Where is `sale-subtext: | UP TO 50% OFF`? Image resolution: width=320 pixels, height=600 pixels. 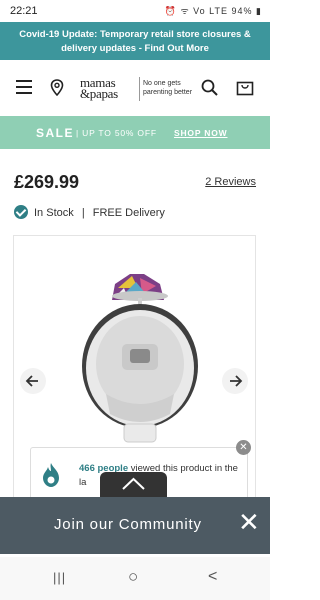 sale-subtext: | UP TO 50% OFF is located at coordinates (116, 133).